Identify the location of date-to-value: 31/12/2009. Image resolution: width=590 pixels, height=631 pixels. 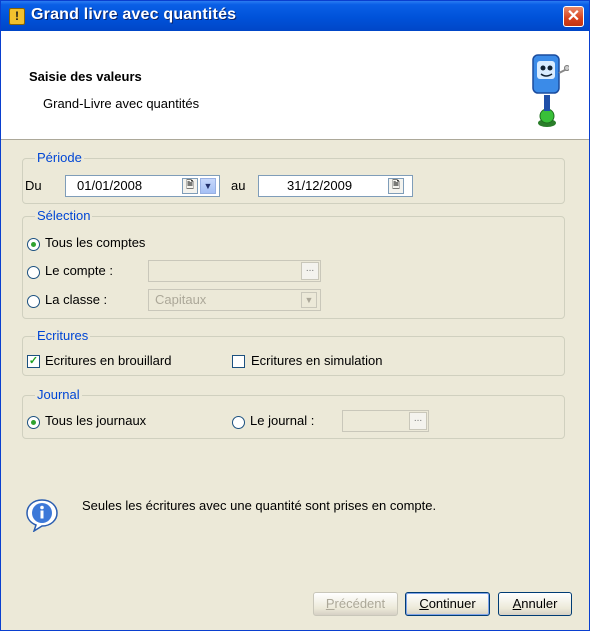
(320, 185).